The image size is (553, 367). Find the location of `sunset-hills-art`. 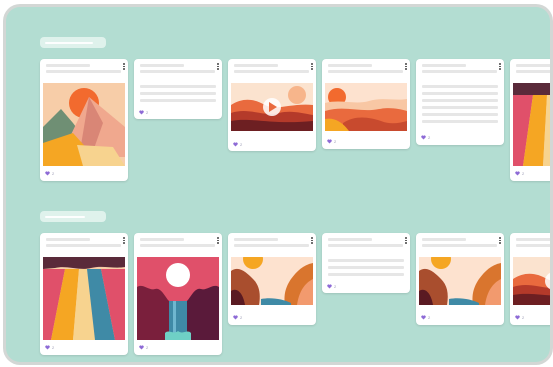

sunset-hills-art is located at coordinates (366, 107).